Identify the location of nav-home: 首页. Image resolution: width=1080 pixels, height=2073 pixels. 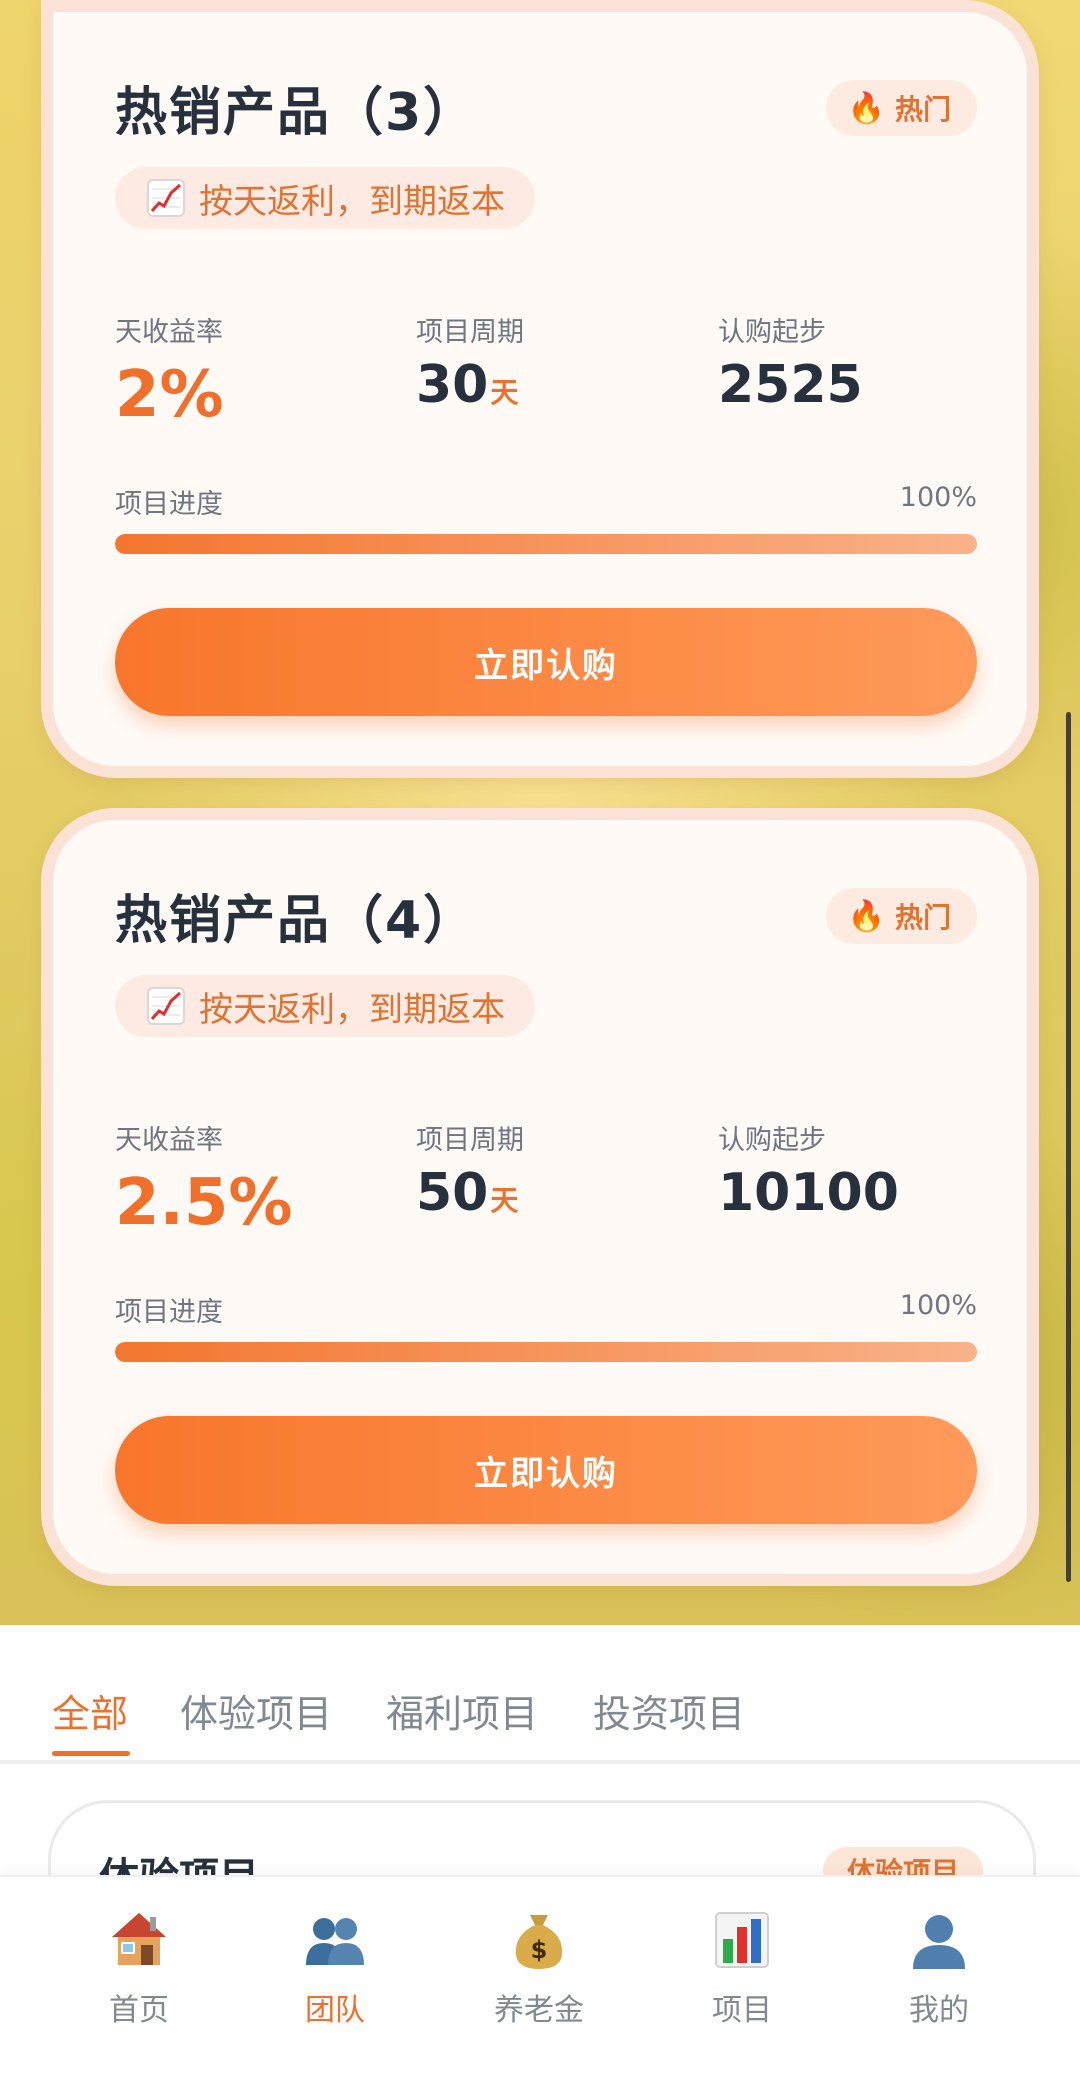
(139, 1968).